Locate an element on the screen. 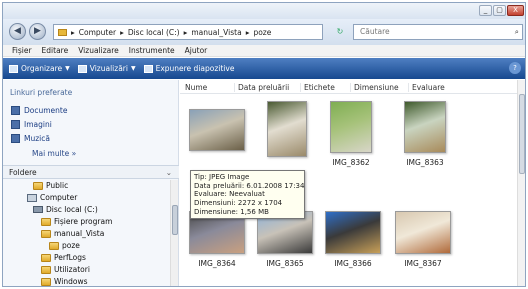  tree-item-windows: Windows is located at coordinates (64, 281).